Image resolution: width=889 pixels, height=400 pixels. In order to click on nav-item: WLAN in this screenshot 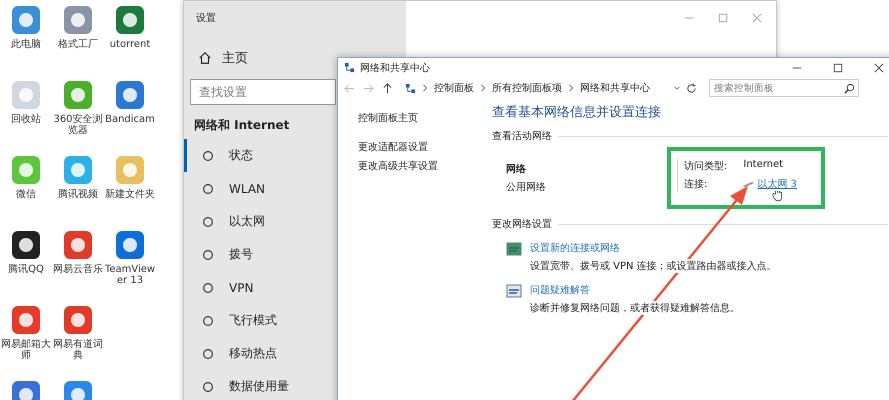, I will do `click(259, 188)`.